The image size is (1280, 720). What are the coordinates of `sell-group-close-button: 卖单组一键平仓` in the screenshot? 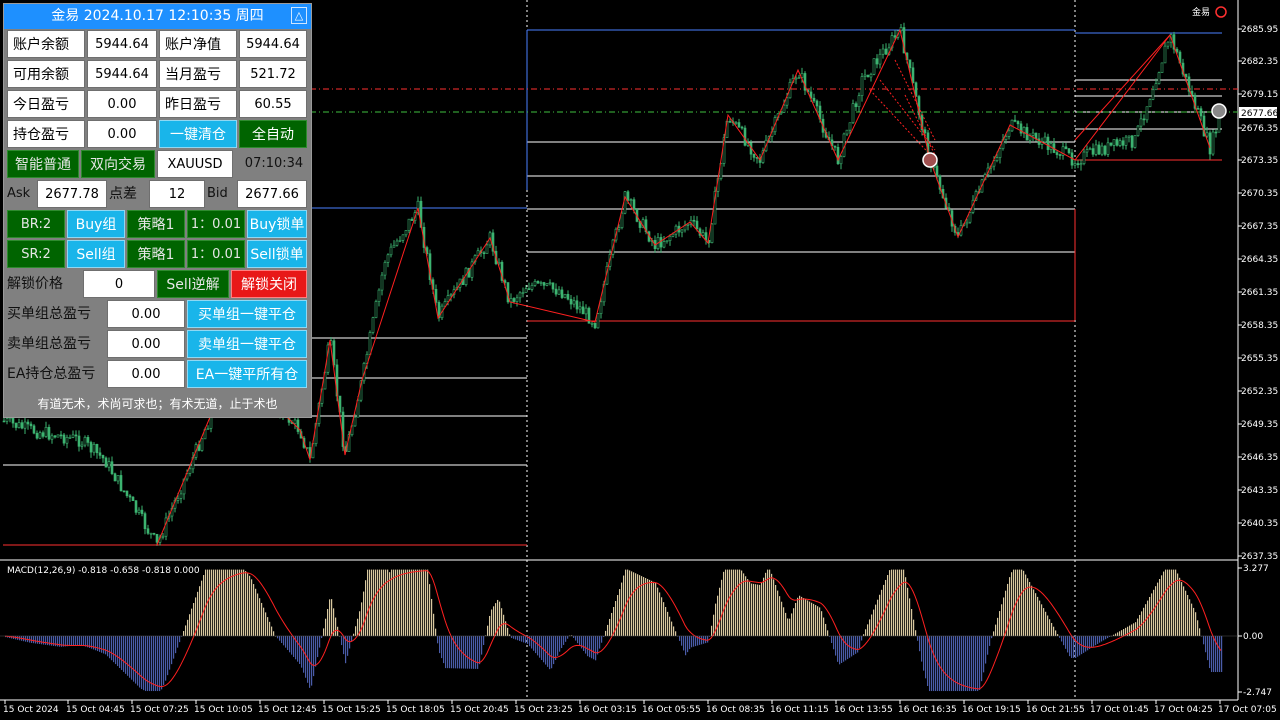 It's located at (247, 344).